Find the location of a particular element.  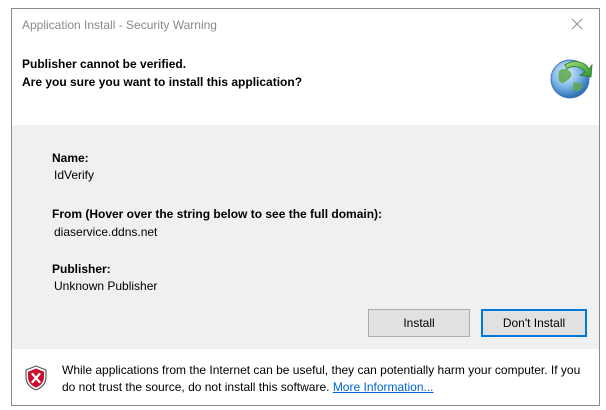

close-icon is located at coordinates (577, 24).